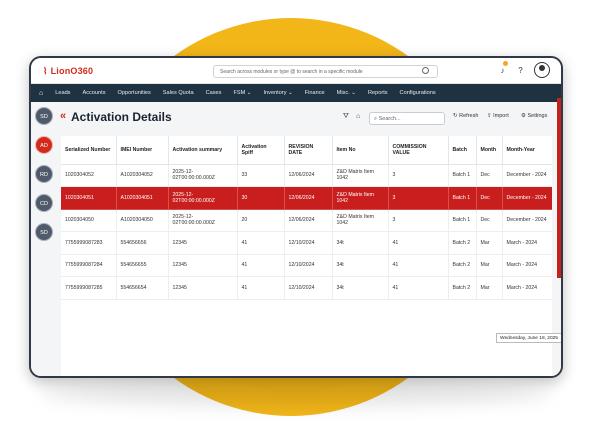 The height and width of the screenshot is (434, 592). Describe the element at coordinates (89, 175) in the screenshot. I see `cell: 1020304052` at that location.